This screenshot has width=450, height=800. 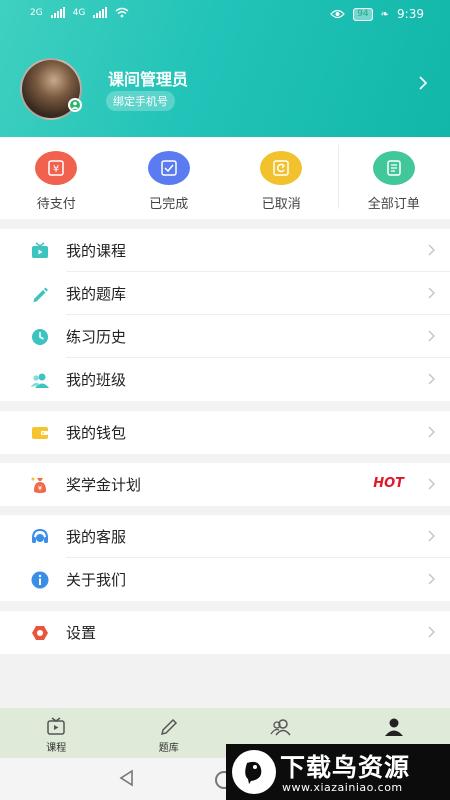 What do you see at coordinates (148, 79) in the screenshot?
I see `username: 课间管理员` at bounding box center [148, 79].